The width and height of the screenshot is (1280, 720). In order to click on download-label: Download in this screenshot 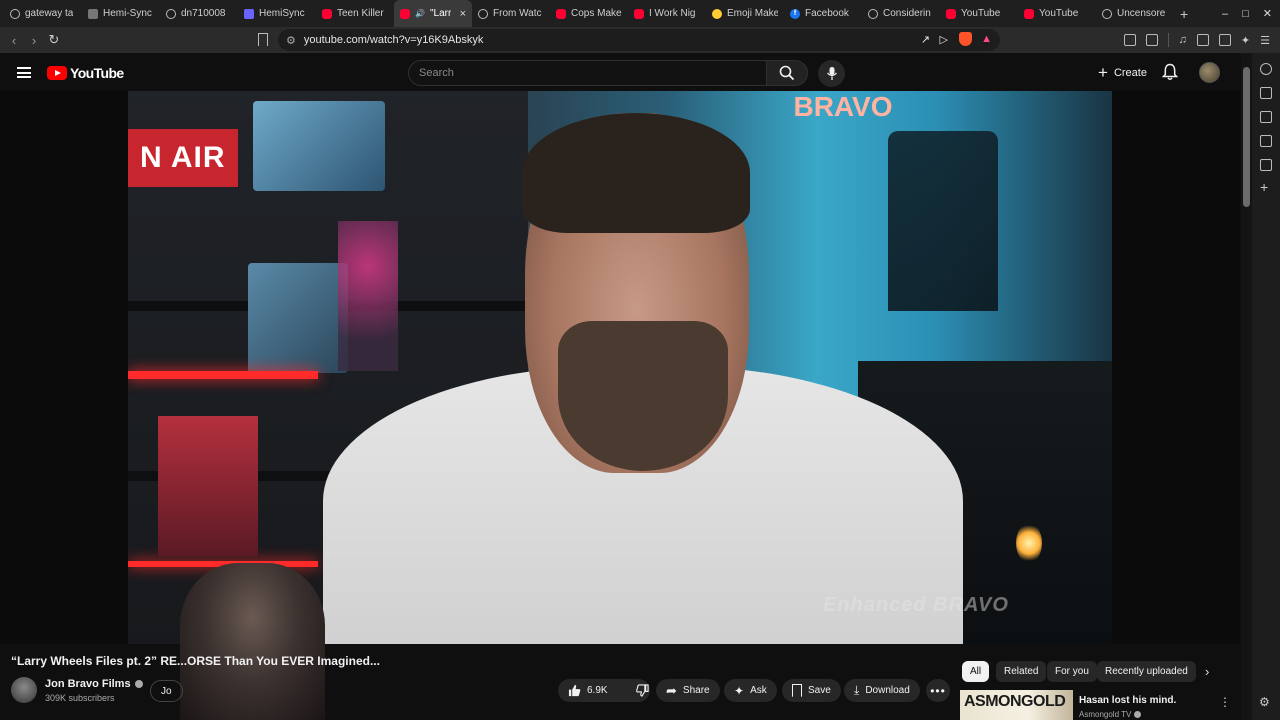, I will do `click(887, 690)`.